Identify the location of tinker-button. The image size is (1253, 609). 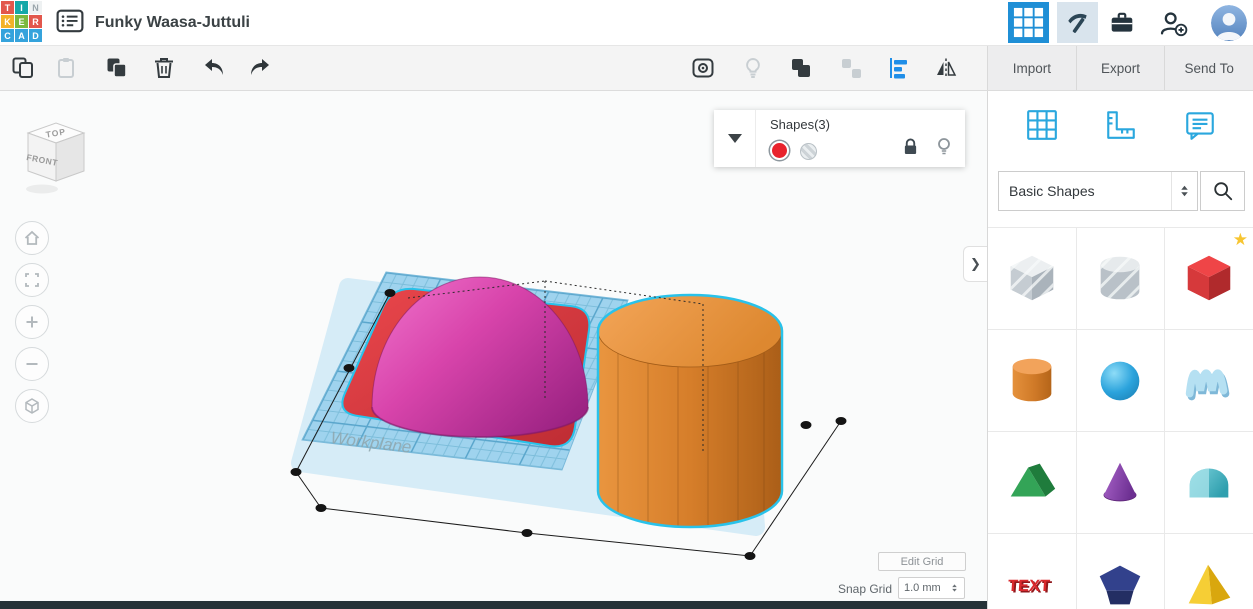
(1077, 22).